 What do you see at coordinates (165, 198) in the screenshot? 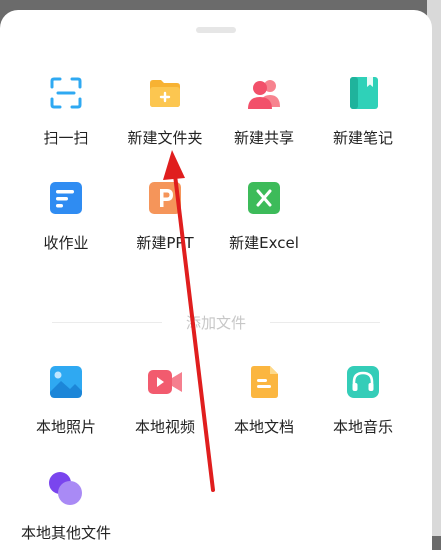
I see `ppt-icon` at bounding box center [165, 198].